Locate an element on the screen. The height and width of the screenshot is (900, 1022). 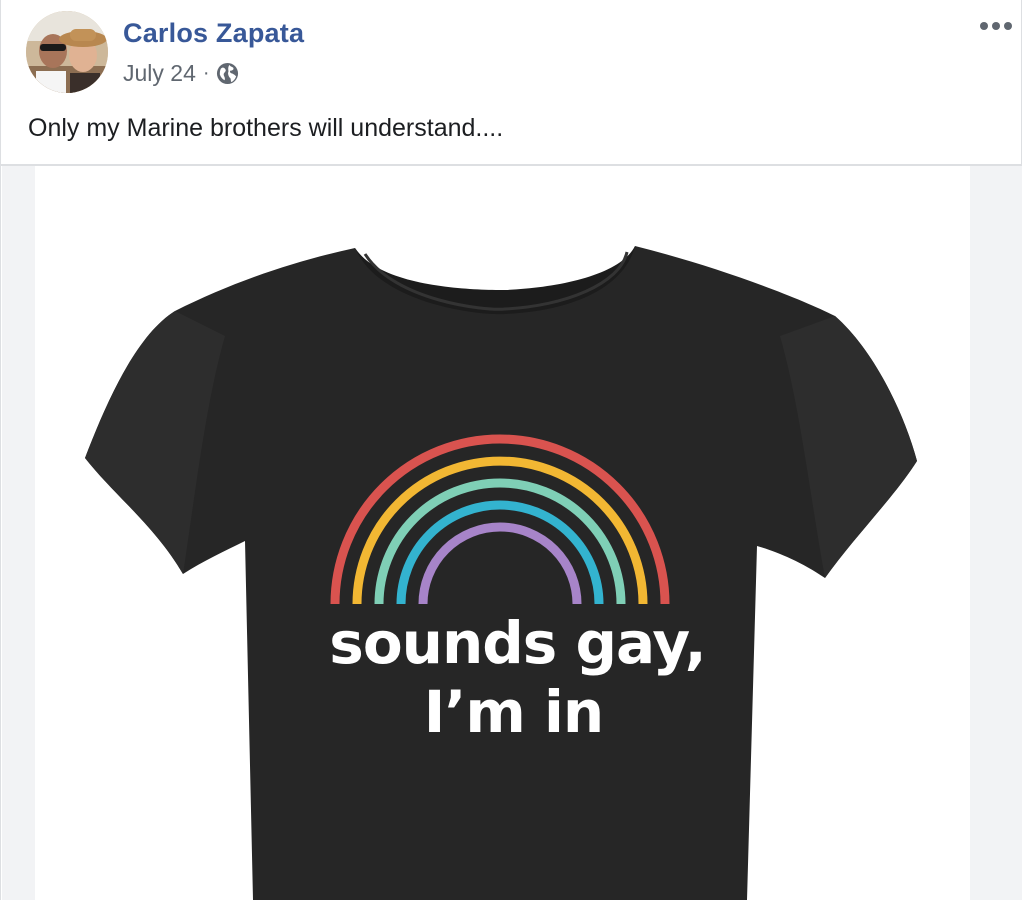
author-avatar is located at coordinates (67, 52).